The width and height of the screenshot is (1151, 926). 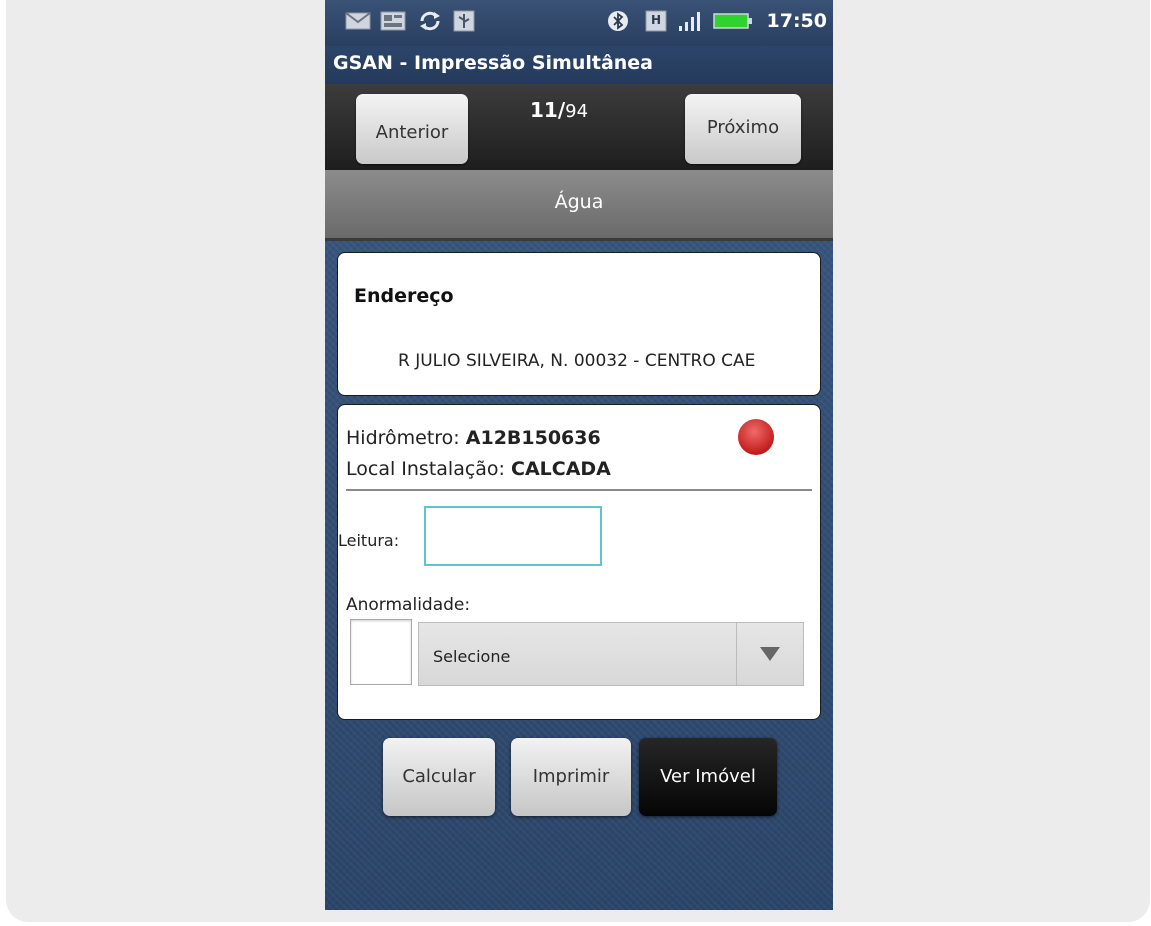 I want to click on record-counter: 11/94, so click(x=559, y=110).